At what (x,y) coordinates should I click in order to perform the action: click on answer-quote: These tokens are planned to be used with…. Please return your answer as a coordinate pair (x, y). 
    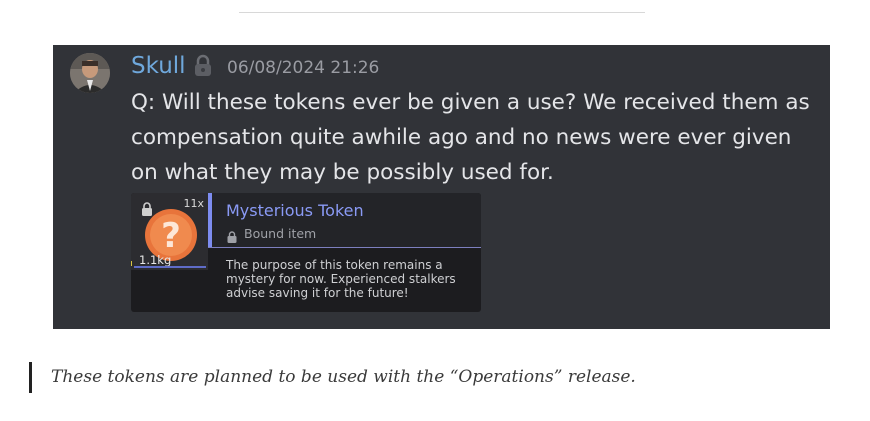
    Looking at the image, I should click on (343, 377).